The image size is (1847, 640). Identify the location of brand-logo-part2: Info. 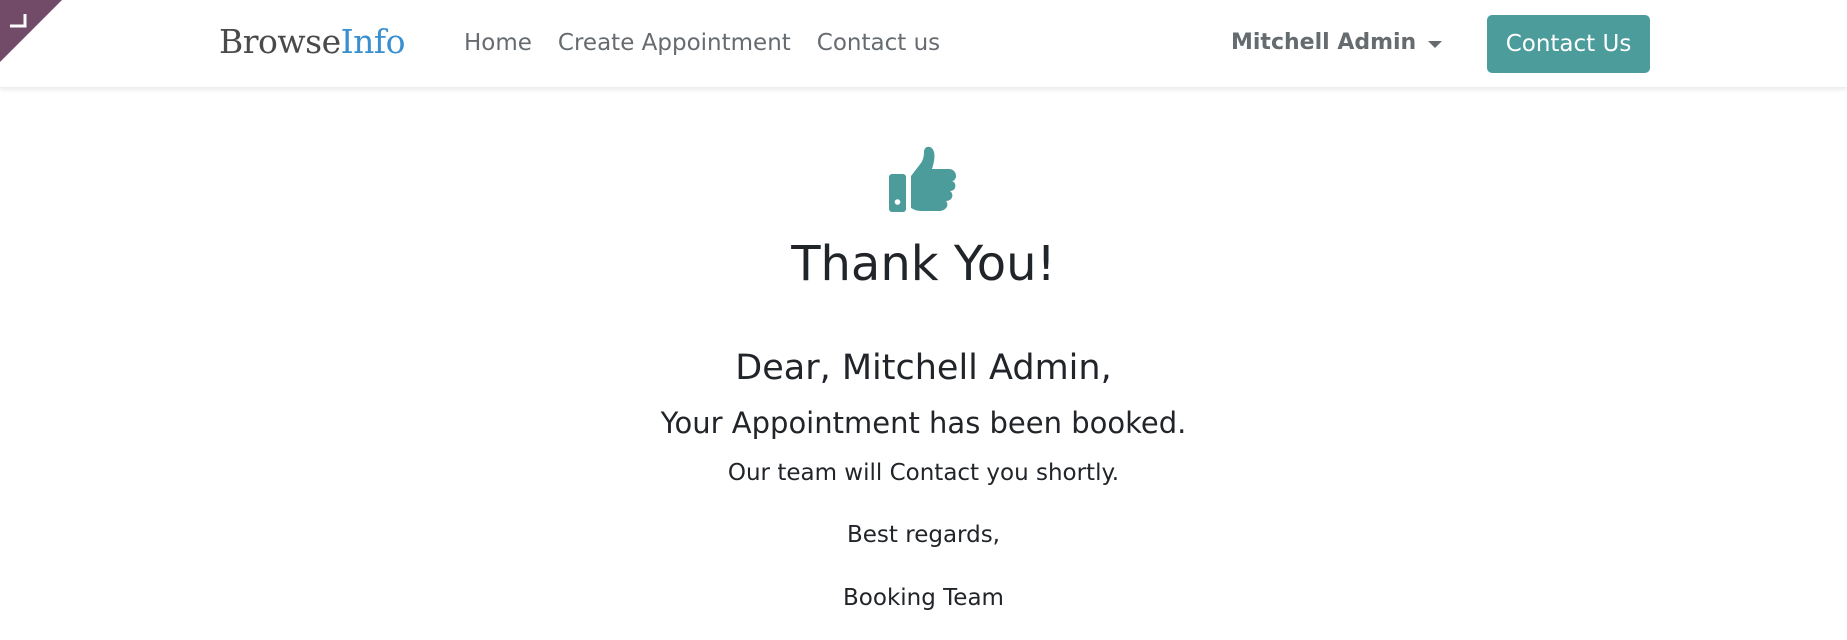
(373, 41).